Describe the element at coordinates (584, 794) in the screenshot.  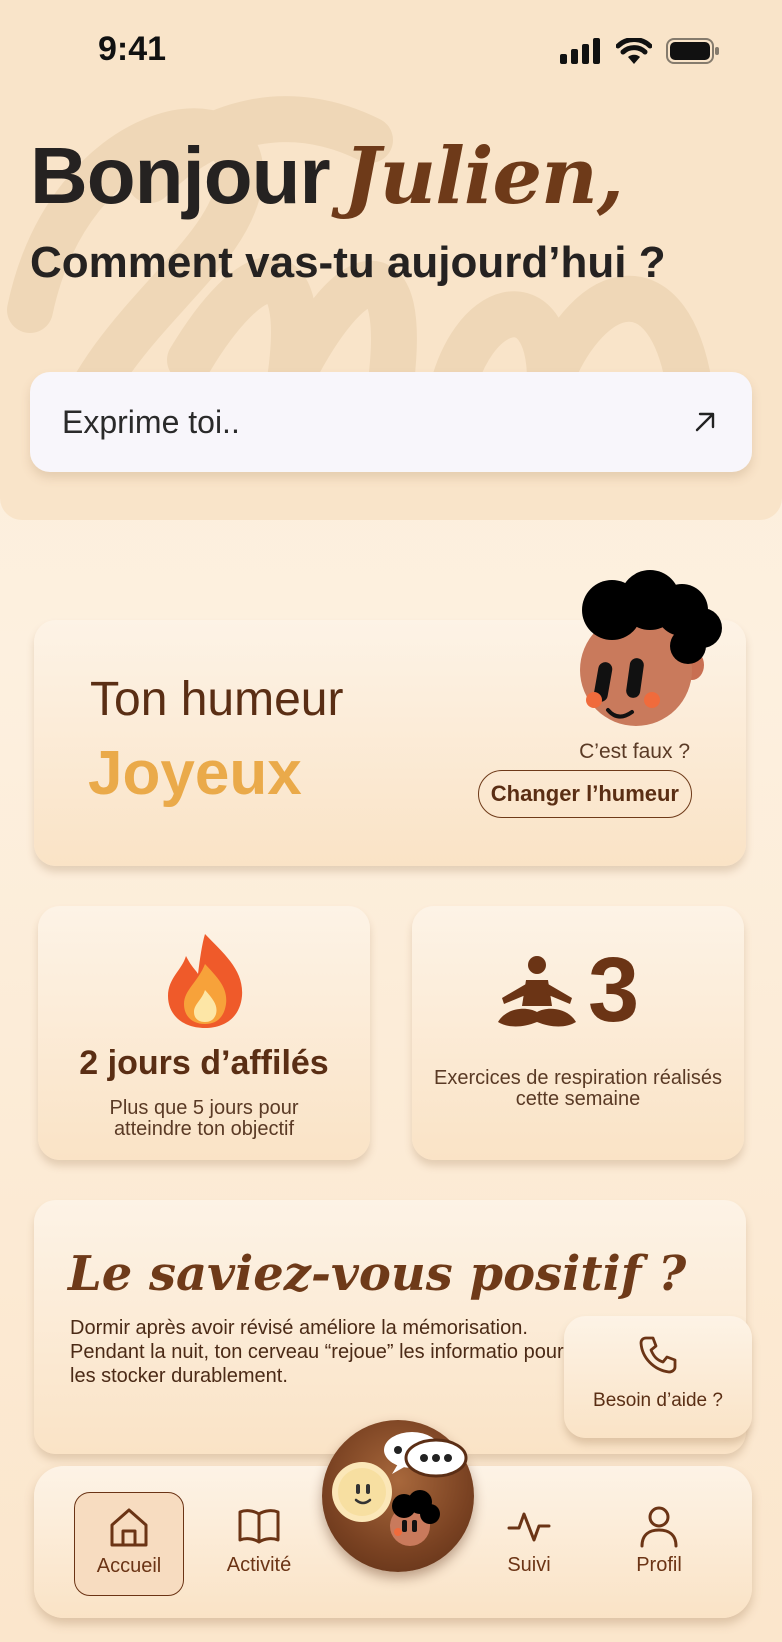
I see `change-mood-button: Changer l’humeur` at that location.